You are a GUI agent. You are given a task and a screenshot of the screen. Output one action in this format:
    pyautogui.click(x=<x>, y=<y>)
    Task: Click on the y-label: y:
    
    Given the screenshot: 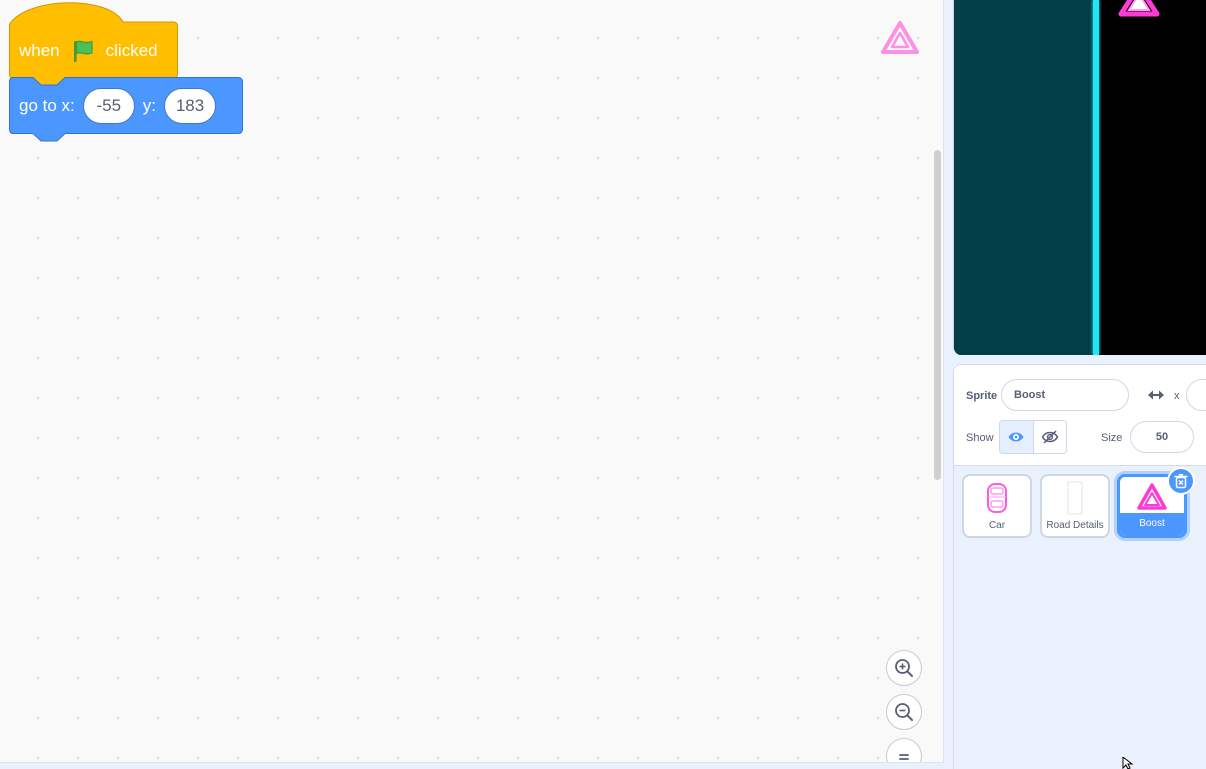 What is the action you would take?
    pyautogui.click(x=149, y=105)
    